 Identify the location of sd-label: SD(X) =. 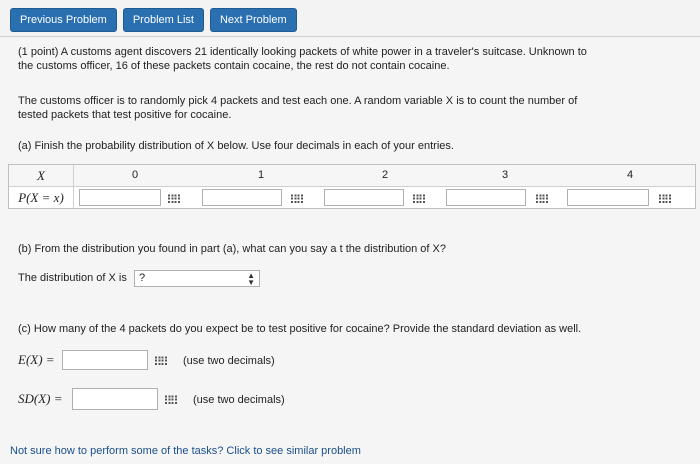
(40, 398).